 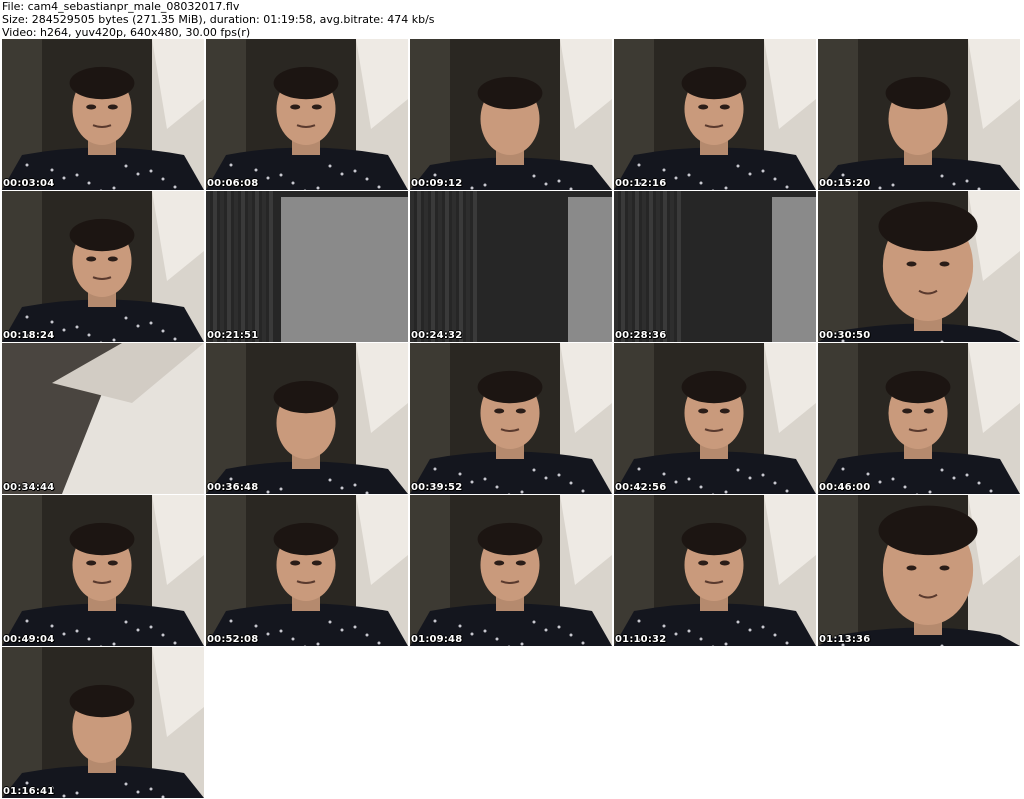 I want to click on thumbnail-timestamp: 01:09:48, so click(x=437, y=639).